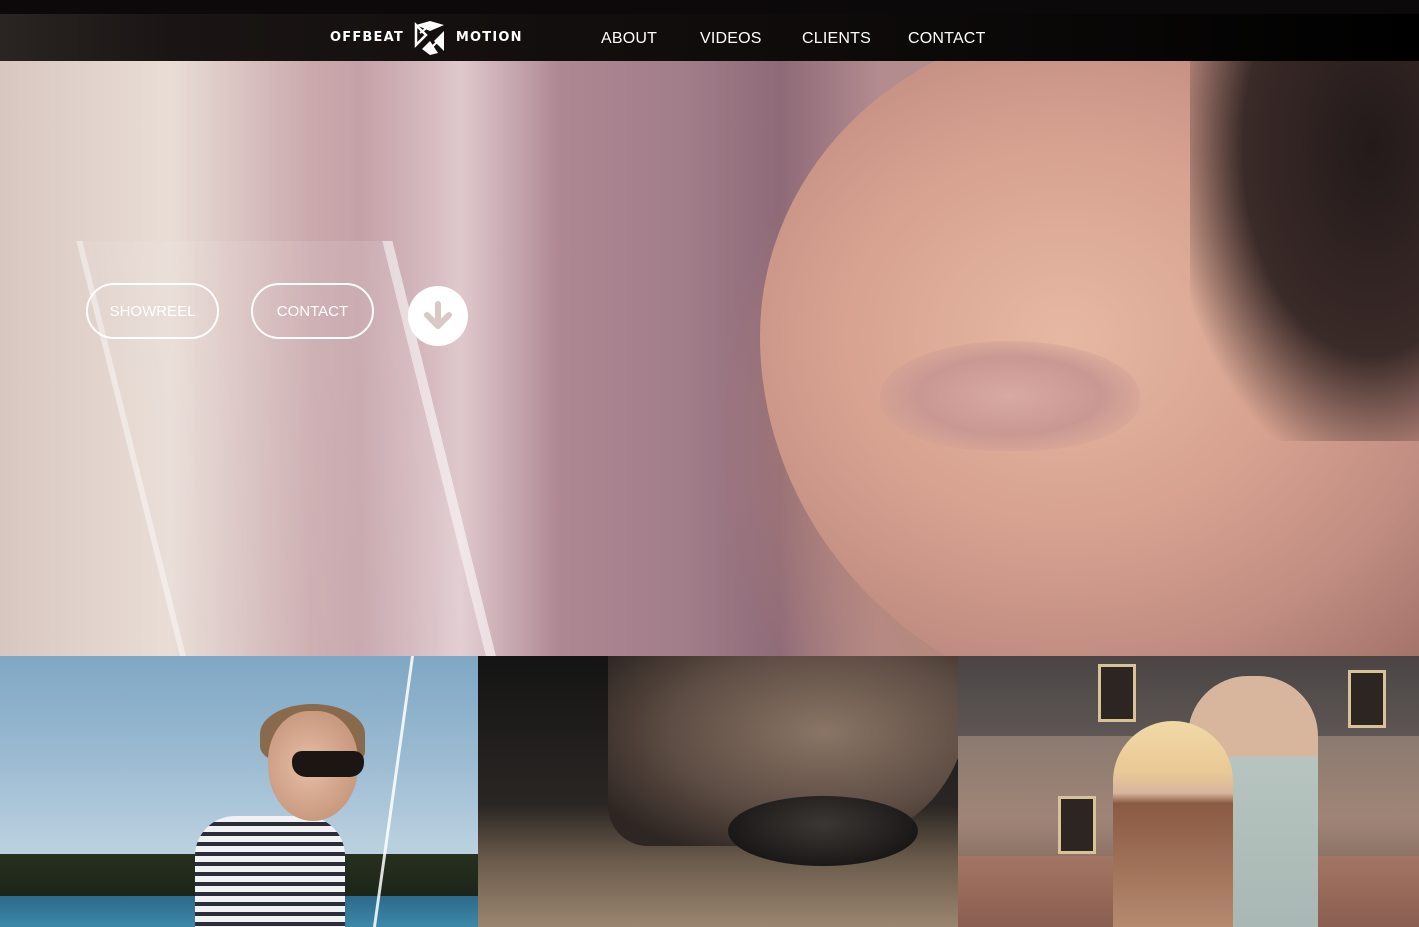 This screenshot has height=927, width=1419. Describe the element at coordinates (239, 791) in the screenshot. I see `video-thumbnail-sailing` at that location.